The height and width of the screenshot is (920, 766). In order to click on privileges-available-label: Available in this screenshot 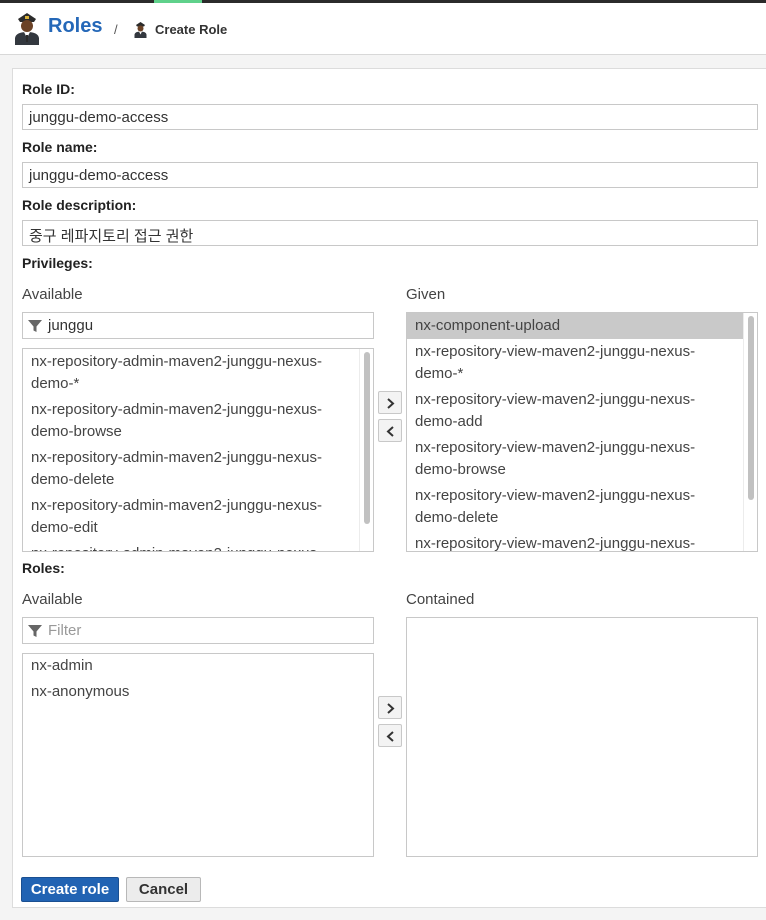, I will do `click(52, 294)`.